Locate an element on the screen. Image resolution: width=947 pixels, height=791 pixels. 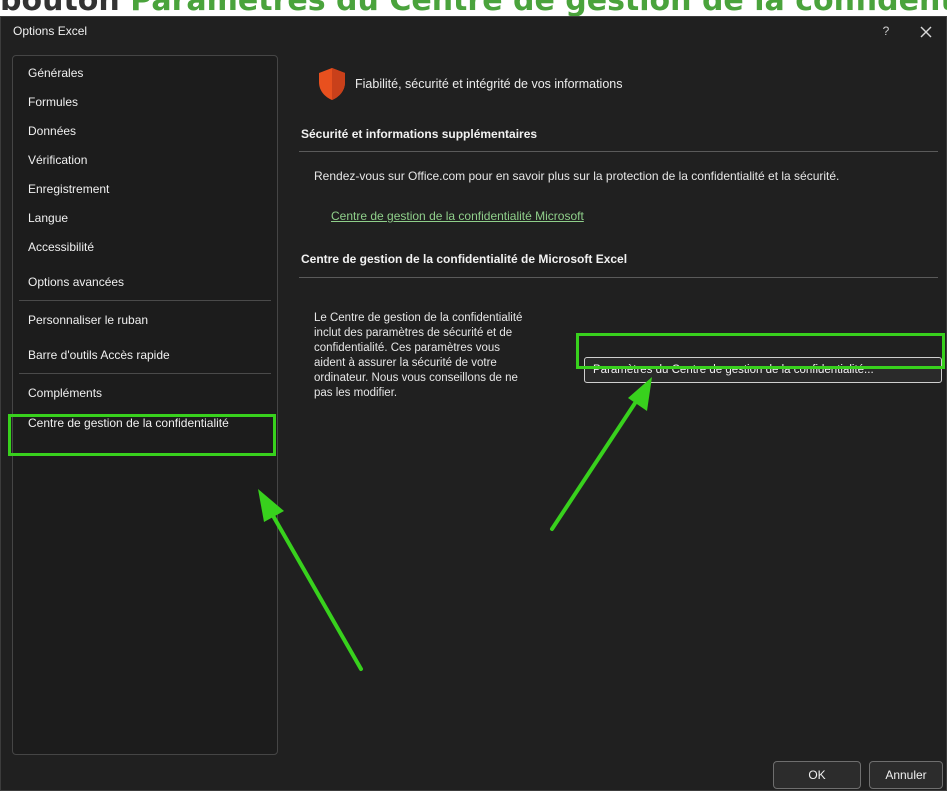
sidebar-item-label: Personnaliser le ruban is located at coordinates (88, 320).